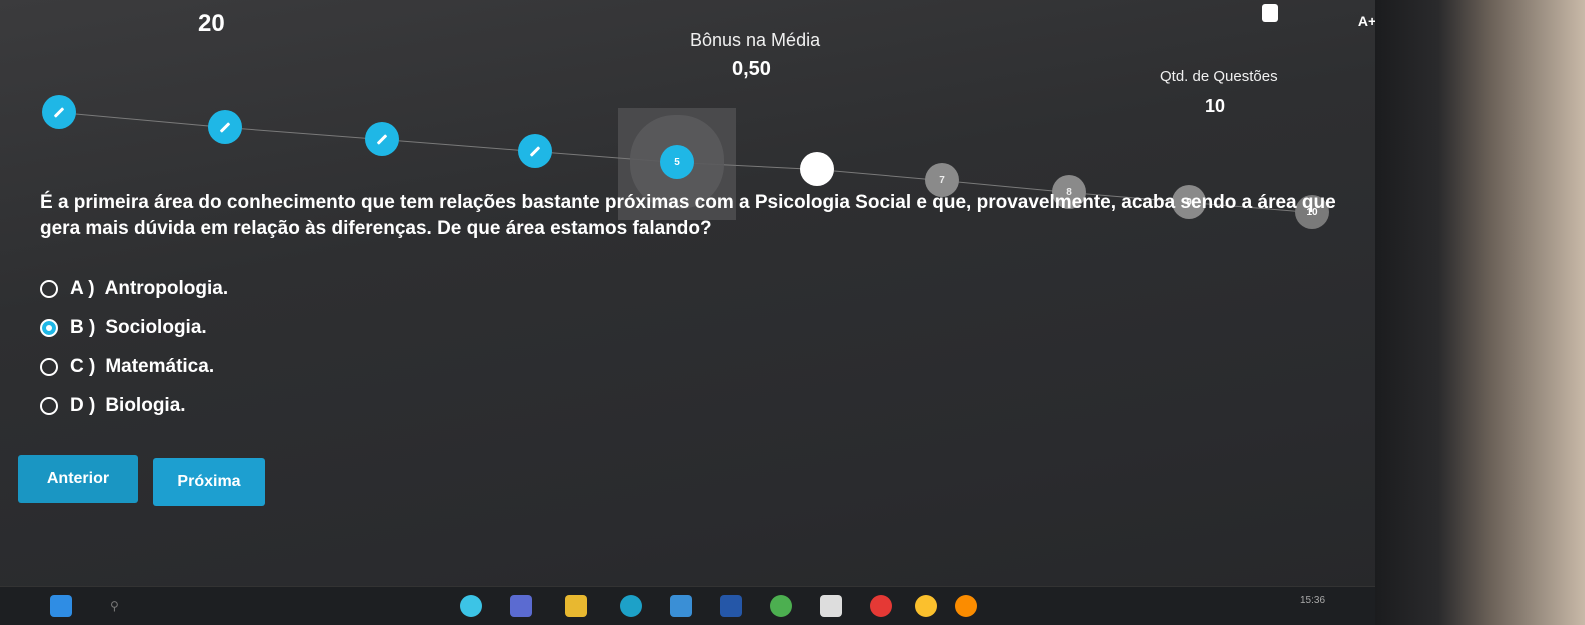 Image resolution: width=1585 pixels, height=625 pixels. Describe the element at coordinates (211, 23) in the screenshot. I see `score-value: 20` at that location.